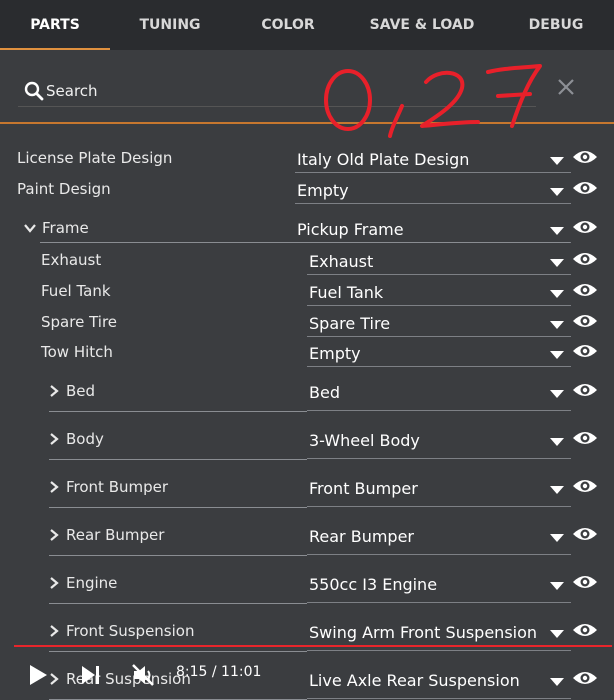  What do you see at coordinates (288, 25) in the screenshot?
I see `tab-color: COLOR` at bounding box center [288, 25].